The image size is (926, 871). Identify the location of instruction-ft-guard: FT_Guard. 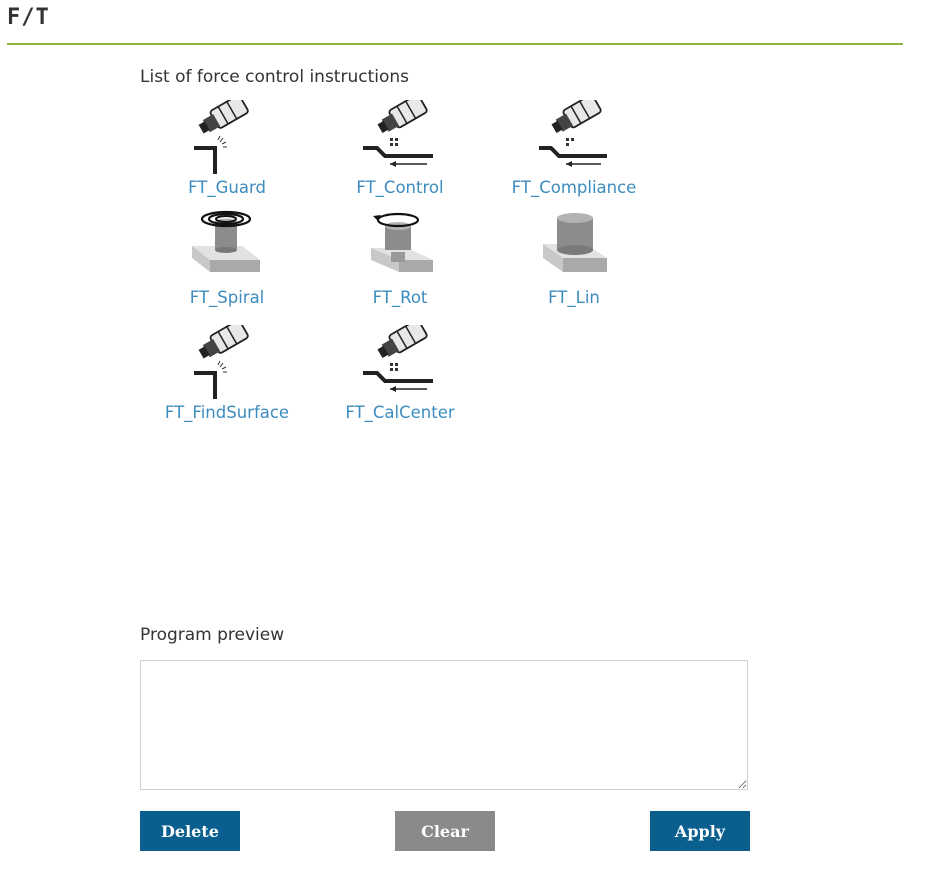
(227, 148).